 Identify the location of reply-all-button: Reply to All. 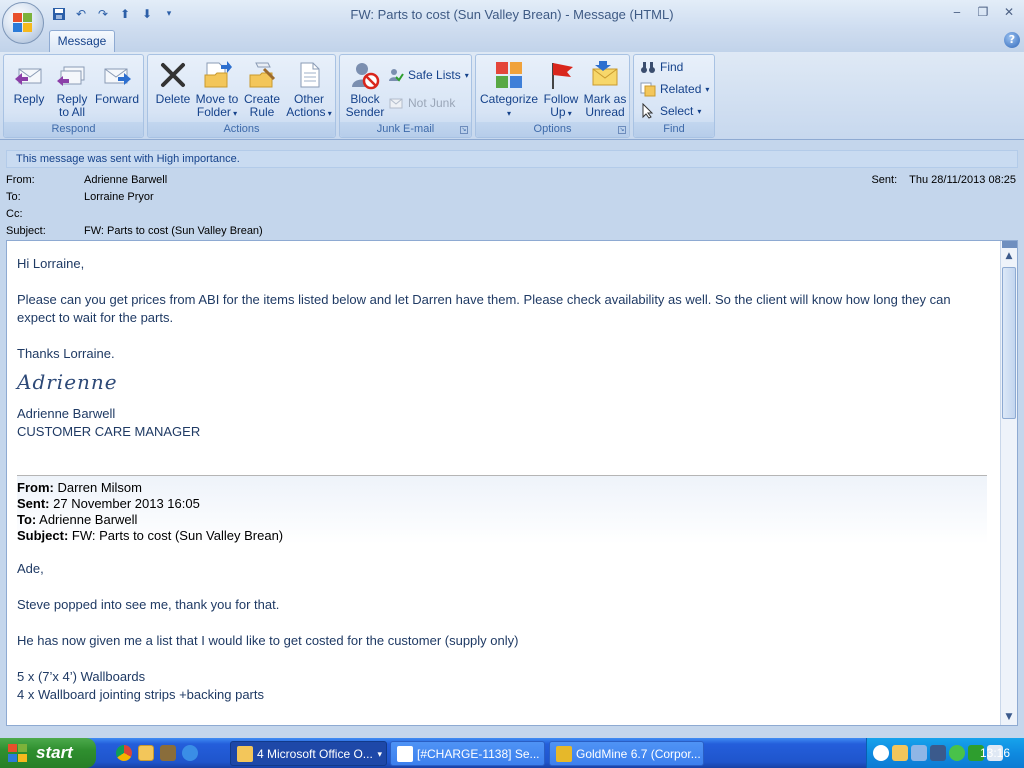
(72, 88).